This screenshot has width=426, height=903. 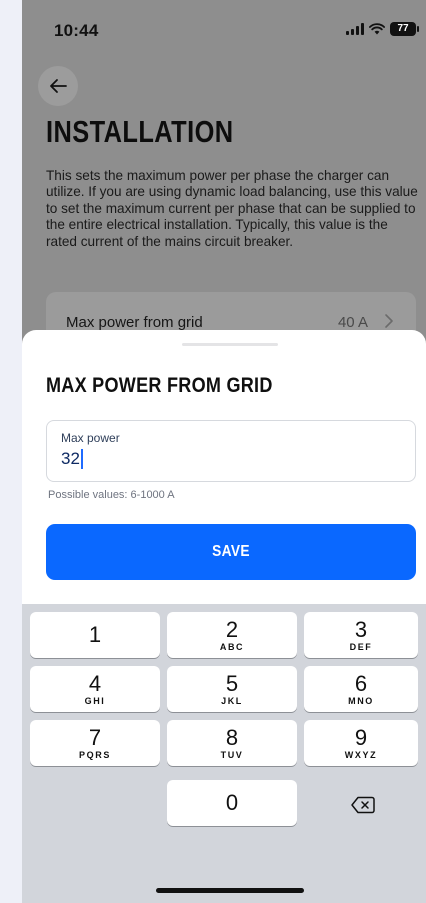 I want to click on key-digit: 6, so click(x=361, y=683).